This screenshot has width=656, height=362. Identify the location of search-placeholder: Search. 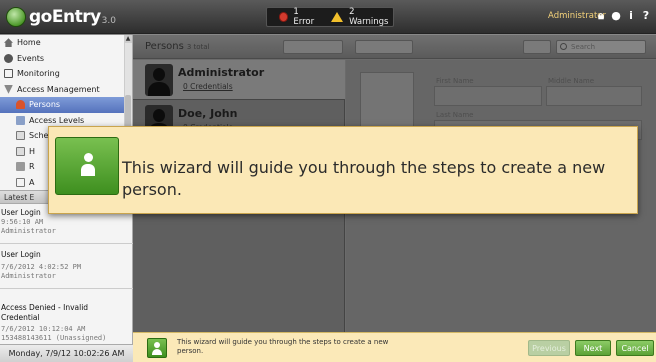
(583, 47).